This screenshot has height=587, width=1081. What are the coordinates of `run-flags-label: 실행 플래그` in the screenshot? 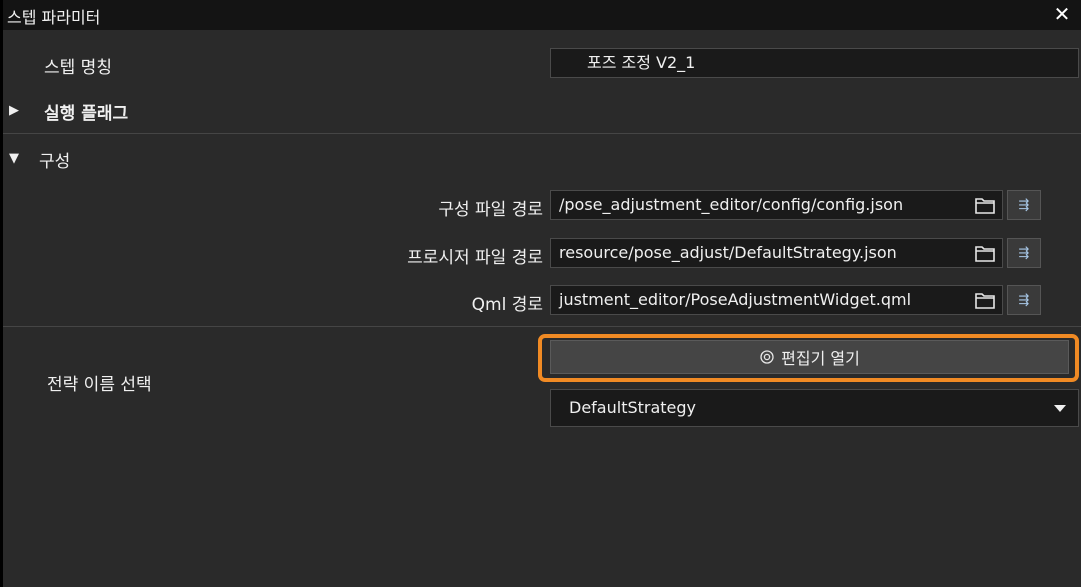 It's located at (86, 114).